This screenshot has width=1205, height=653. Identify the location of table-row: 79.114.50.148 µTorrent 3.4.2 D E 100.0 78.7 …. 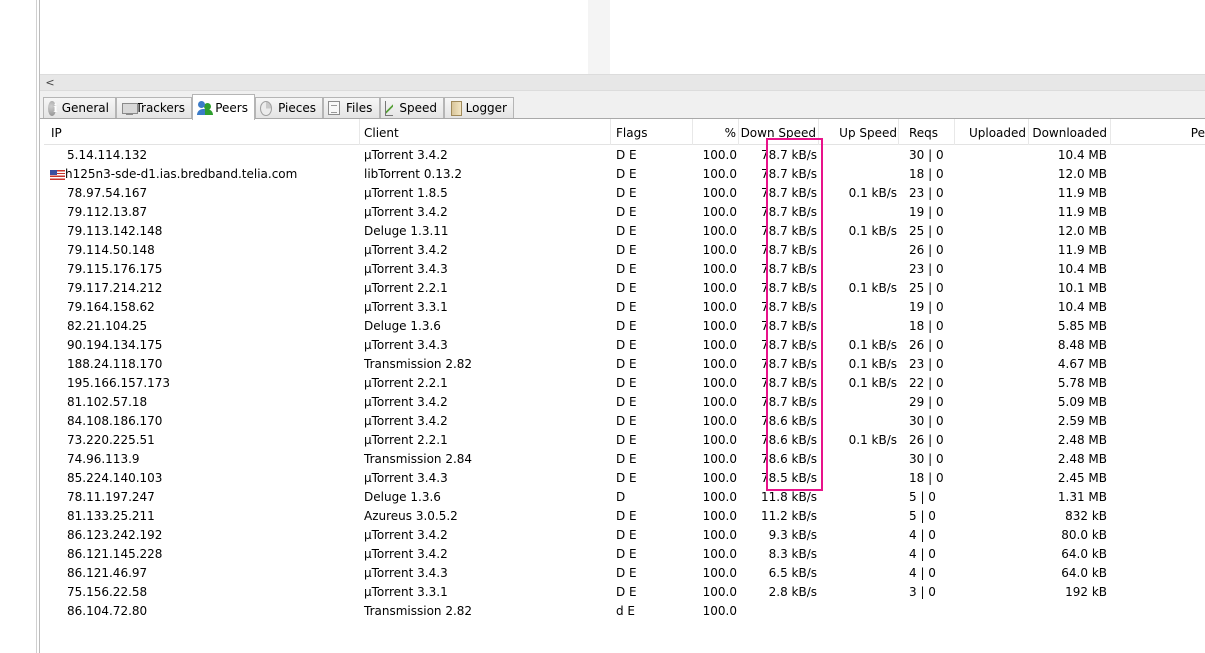
(624, 250).